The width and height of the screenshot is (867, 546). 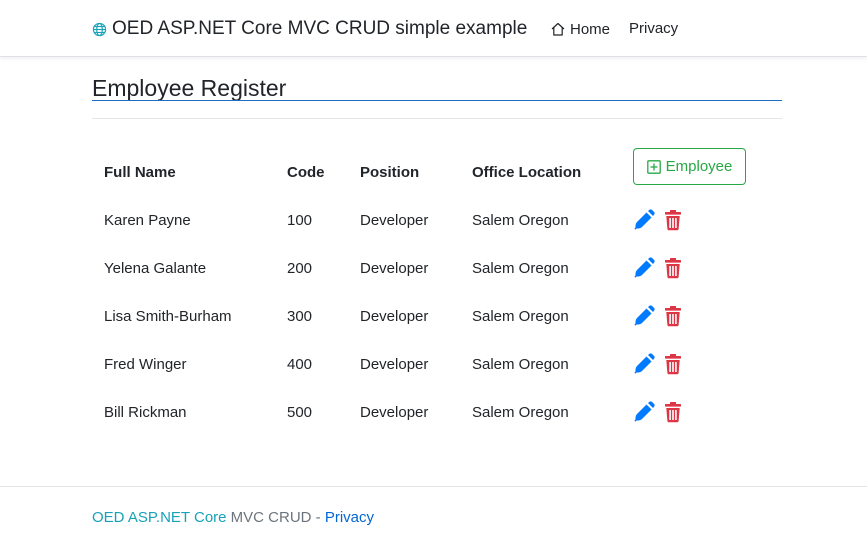 What do you see at coordinates (433, 486) in the screenshot?
I see `footer-divider` at bounding box center [433, 486].